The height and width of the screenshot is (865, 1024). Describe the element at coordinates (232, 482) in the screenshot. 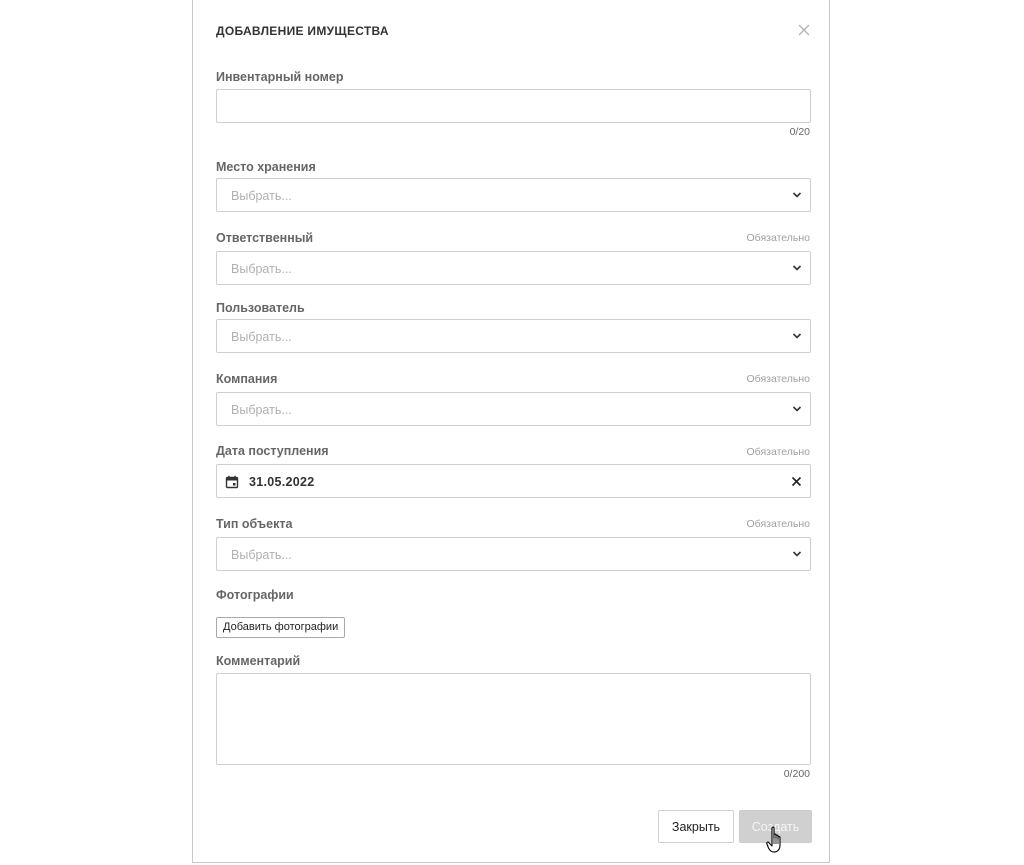

I see `calendar-icon` at that location.